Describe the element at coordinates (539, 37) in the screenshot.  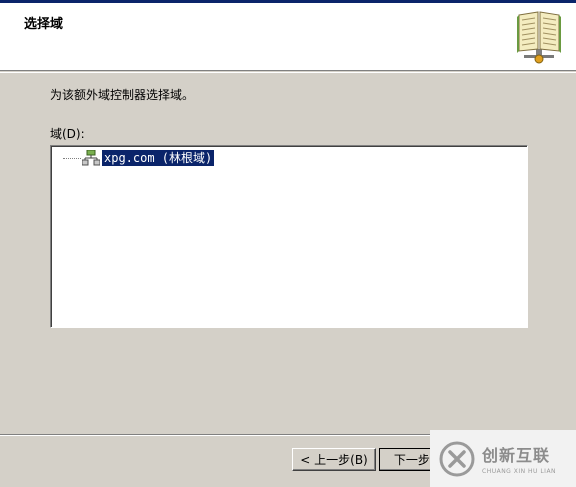
I see `book-directory-icon` at that location.